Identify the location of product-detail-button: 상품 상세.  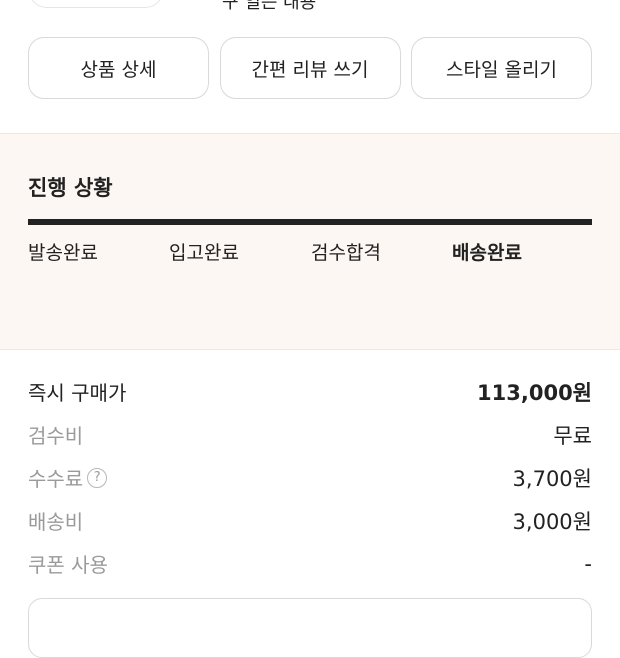
(118, 68).